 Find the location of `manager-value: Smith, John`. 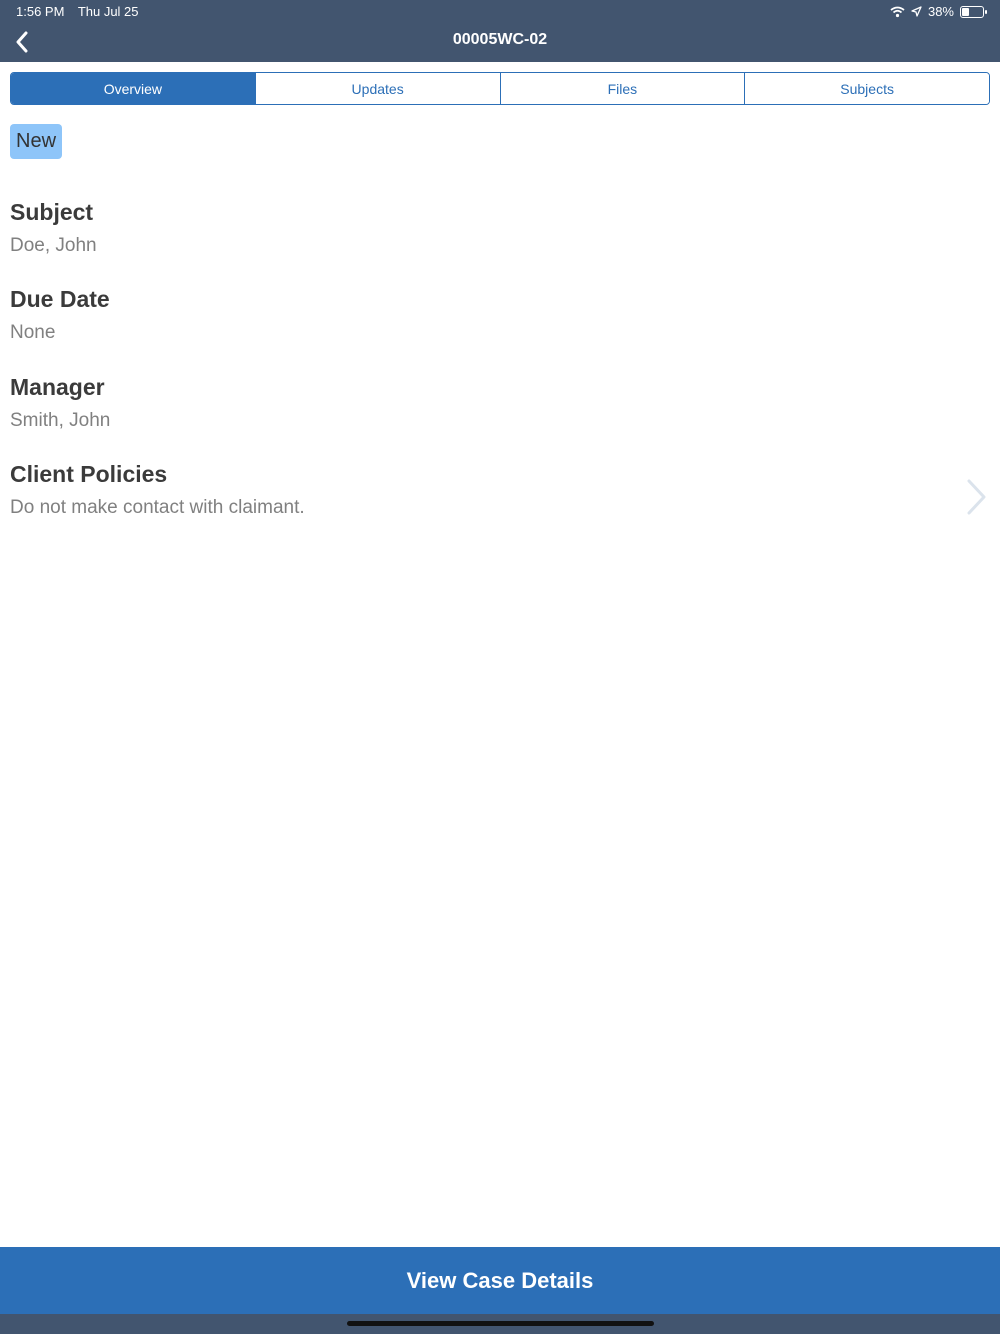

manager-value: Smith, John is located at coordinates (60, 420).